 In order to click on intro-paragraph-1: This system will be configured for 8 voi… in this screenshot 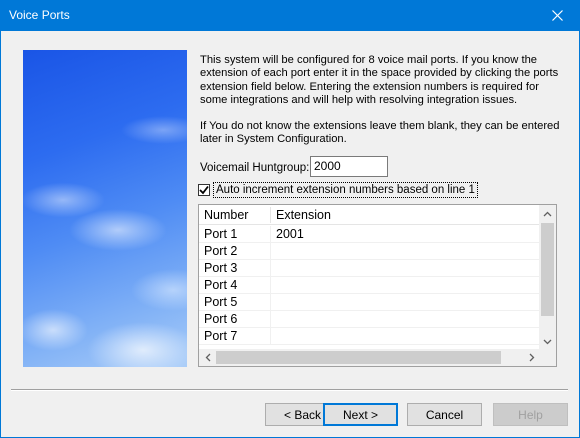, I will do `click(379, 80)`.